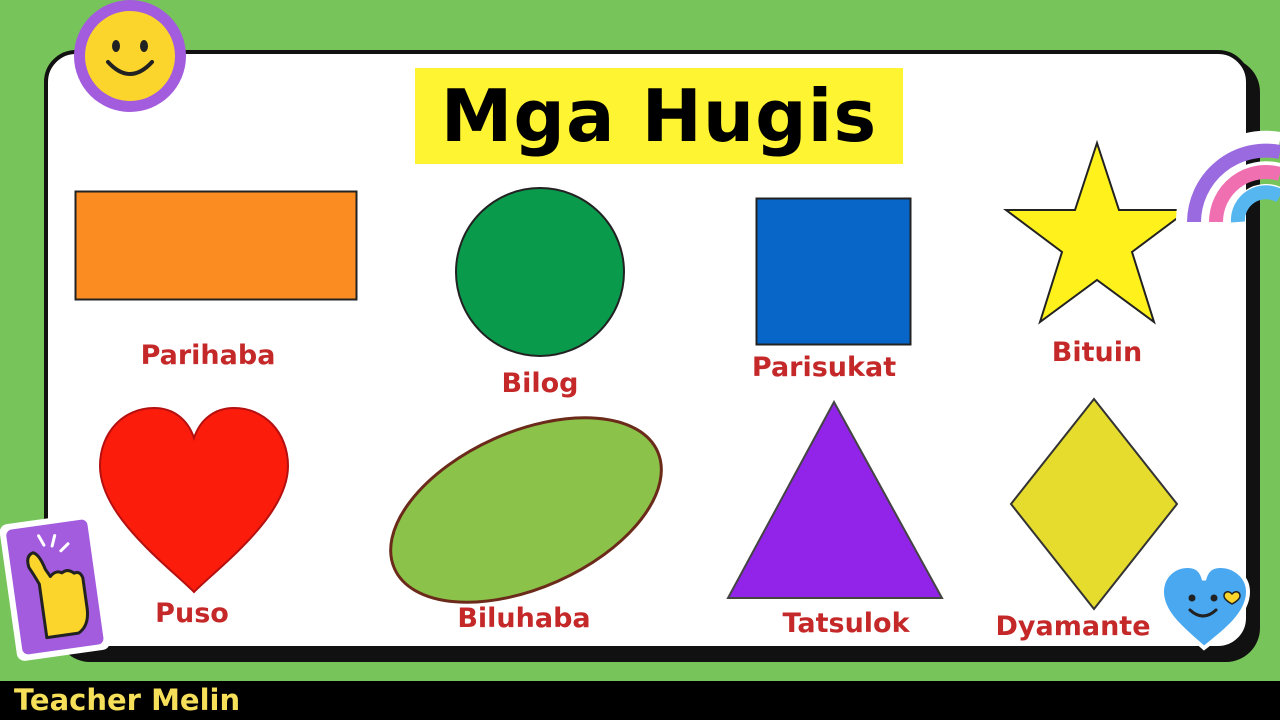  I want to click on shape-label-diamond: Dyamante, so click(1073, 626).